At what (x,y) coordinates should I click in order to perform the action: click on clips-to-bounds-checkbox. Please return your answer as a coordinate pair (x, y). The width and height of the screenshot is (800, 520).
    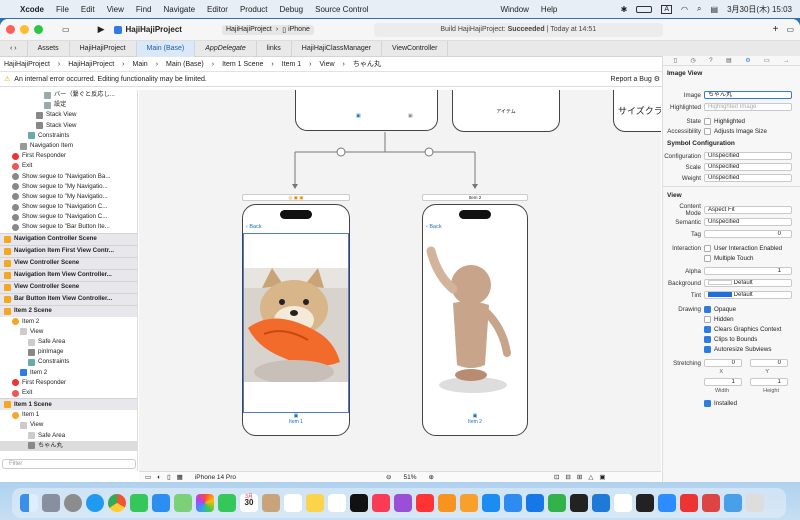
    Looking at the image, I should click on (707, 339).